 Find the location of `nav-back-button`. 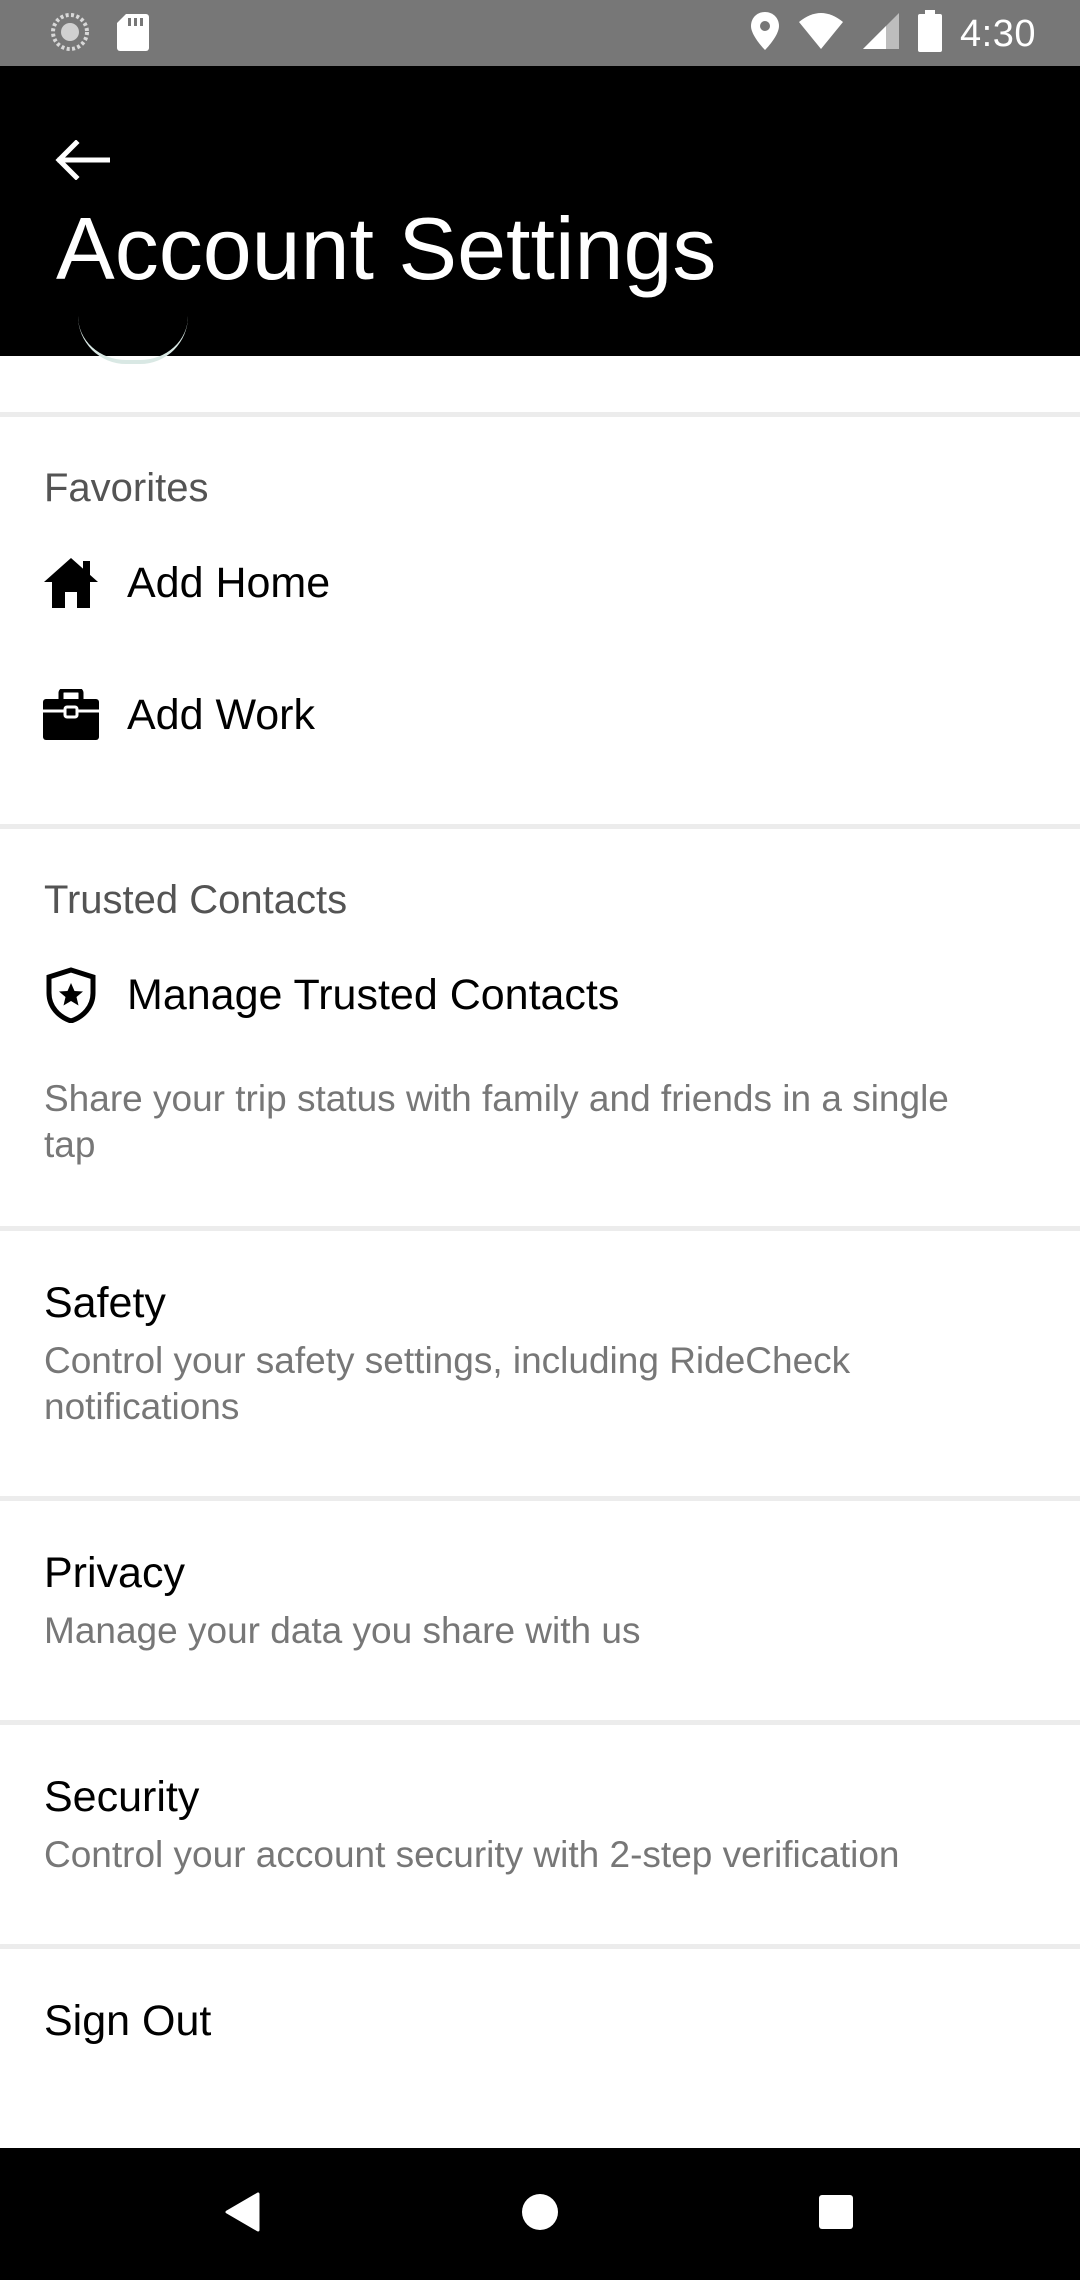

nav-back-button is located at coordinates (242, 2214).